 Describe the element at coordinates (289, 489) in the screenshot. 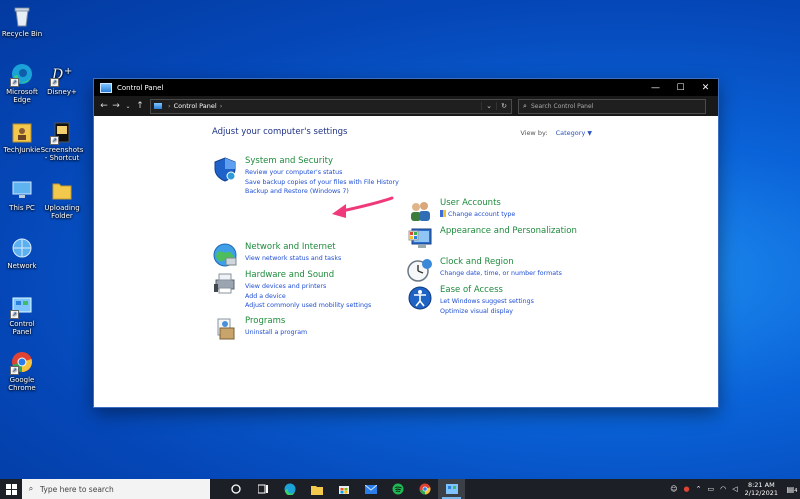

I see `edge-icon` at that location.